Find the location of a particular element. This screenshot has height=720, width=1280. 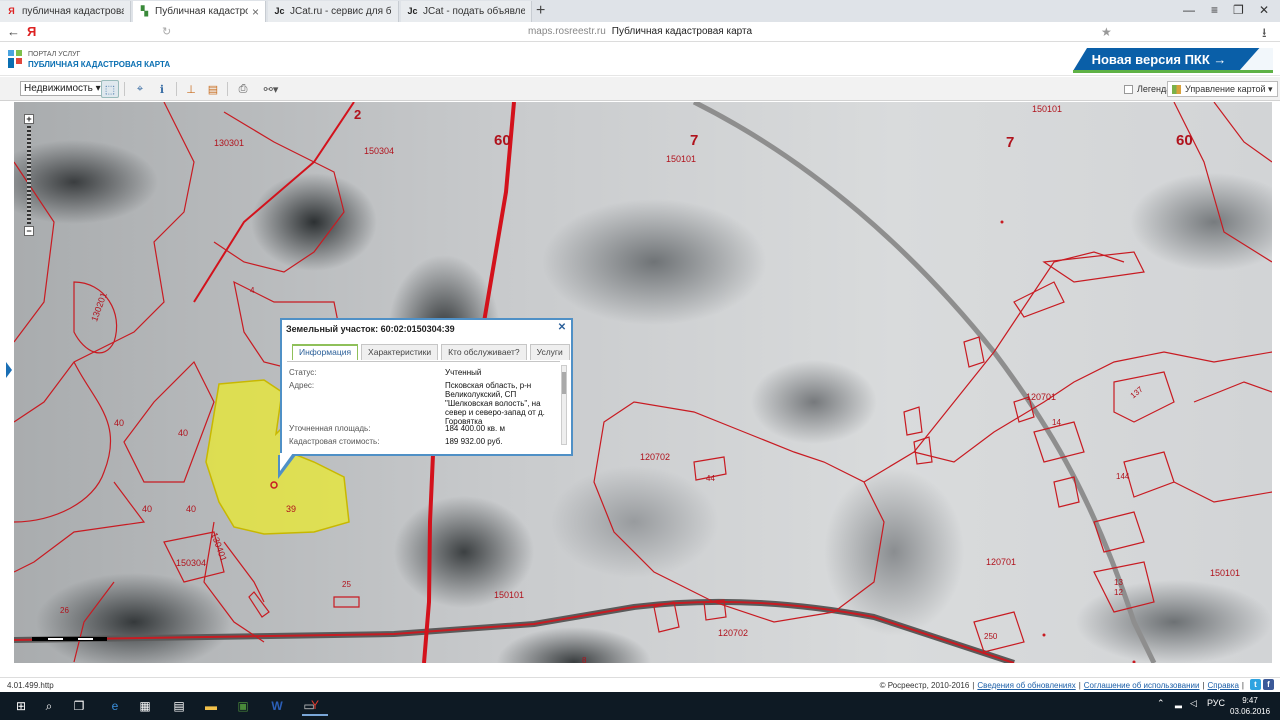

facebook-icon: f is located at coordinates (1268, 684).